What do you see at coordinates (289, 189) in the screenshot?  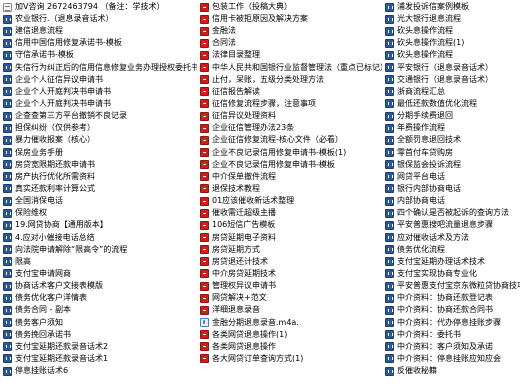 I see `file-item: 退保技术教程` at bounding box center [289, 189].